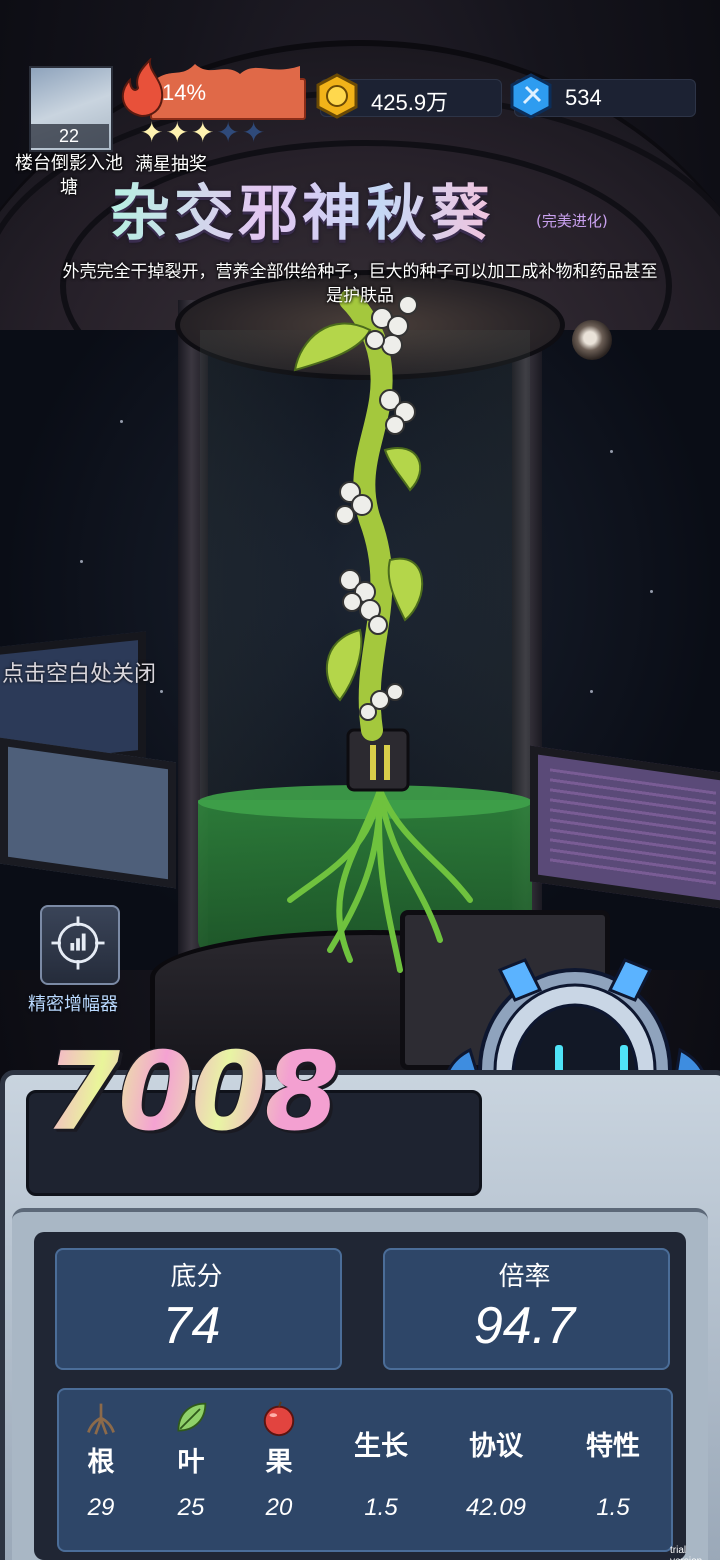 The image size is (720, 1560). Describe the element at coordinates (191, 1462) in the screenshot. I see `col-leaf-label: 叶` at that location.